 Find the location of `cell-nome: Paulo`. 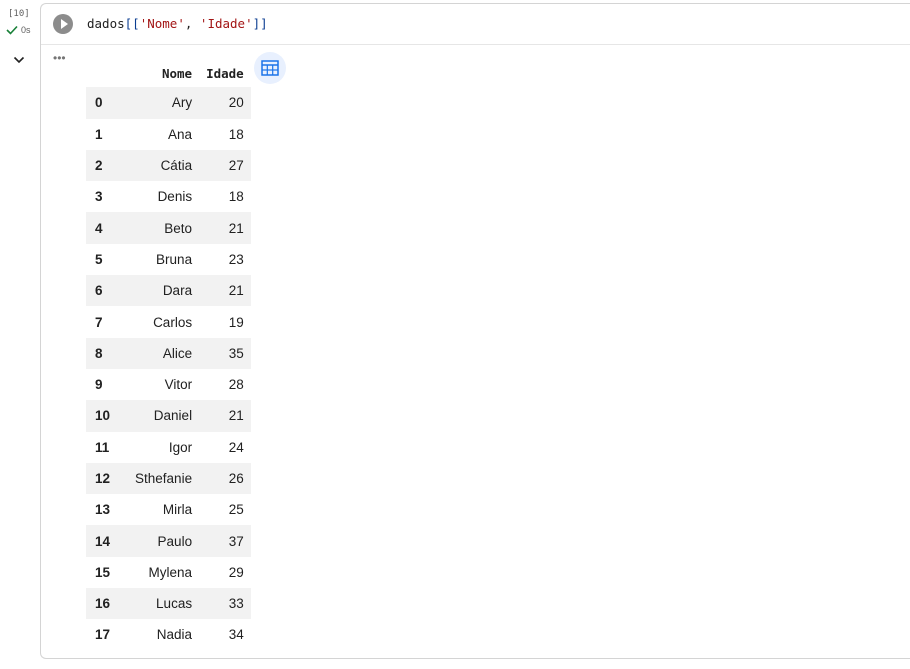

cell-nome: Paulo is located at coordinates (175, 541).